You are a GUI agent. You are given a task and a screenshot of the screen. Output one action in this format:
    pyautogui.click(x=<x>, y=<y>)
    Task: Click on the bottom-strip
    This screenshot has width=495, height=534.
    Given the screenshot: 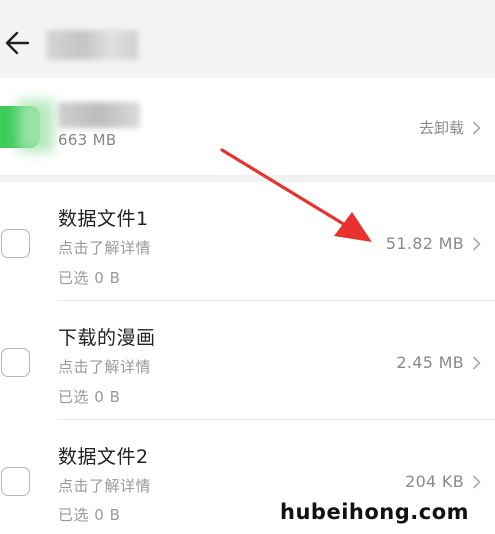 What is the action you would take?
    pyautogui.click(x=247, y=529)
    